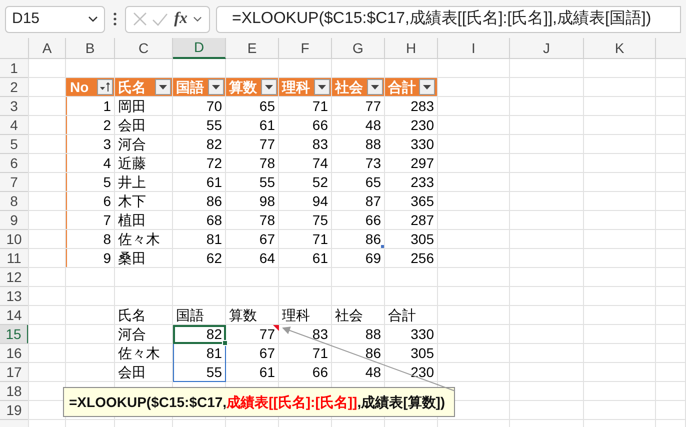 The width and height of the screenshot is (686, 427). What do you see at coordinates (349, 87) in the screenshot?
I see `column-header: 社会` at bounding box center [349, 87].